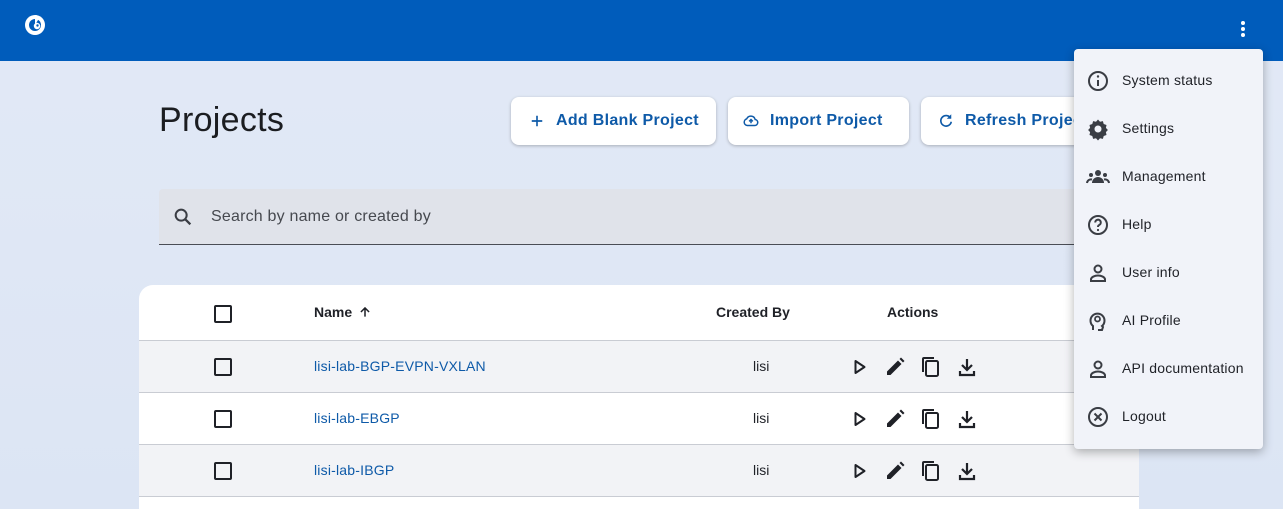 Image resolution: width=1283 pixels, height=509 pixels. What do you see at coordinates (1098, 417) in the screenshot?
I see `cancel-icon` at bounding box center [1098, 417].